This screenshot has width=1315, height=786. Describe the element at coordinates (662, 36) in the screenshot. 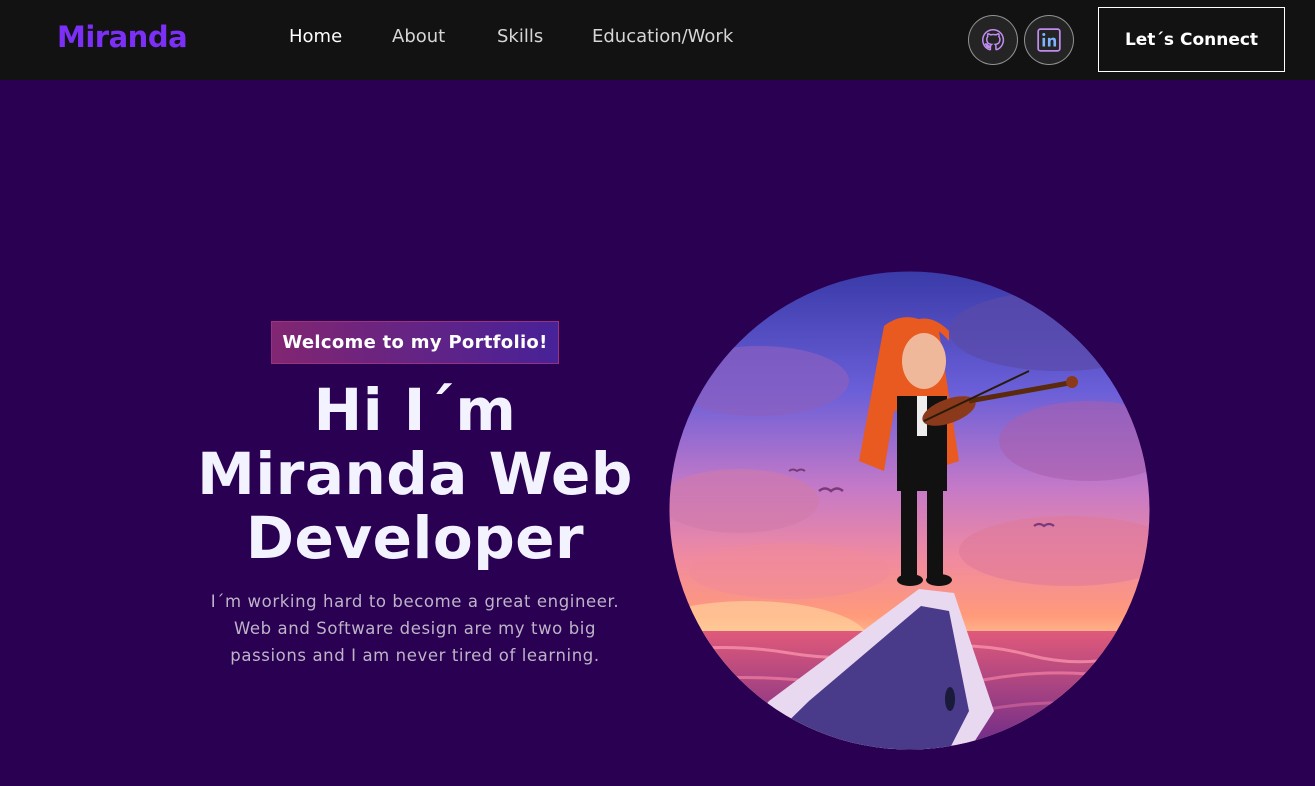

I see `nav-link-education-work: Education/Work` at that location.